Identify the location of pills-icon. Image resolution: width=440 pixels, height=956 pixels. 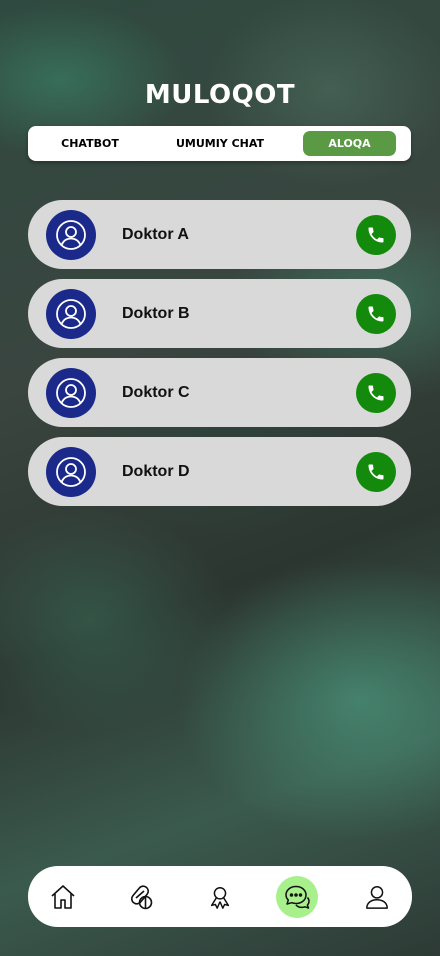
(141, 897).